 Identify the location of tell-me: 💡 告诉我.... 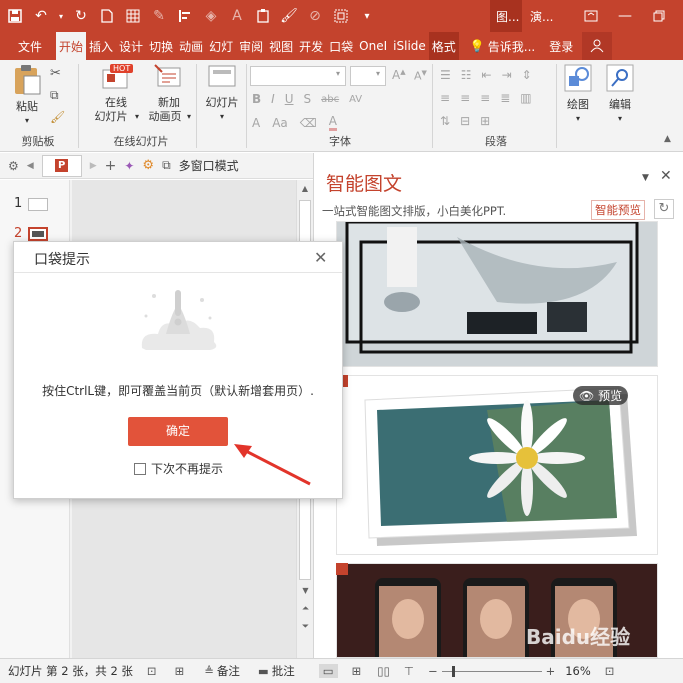
(502, 46).